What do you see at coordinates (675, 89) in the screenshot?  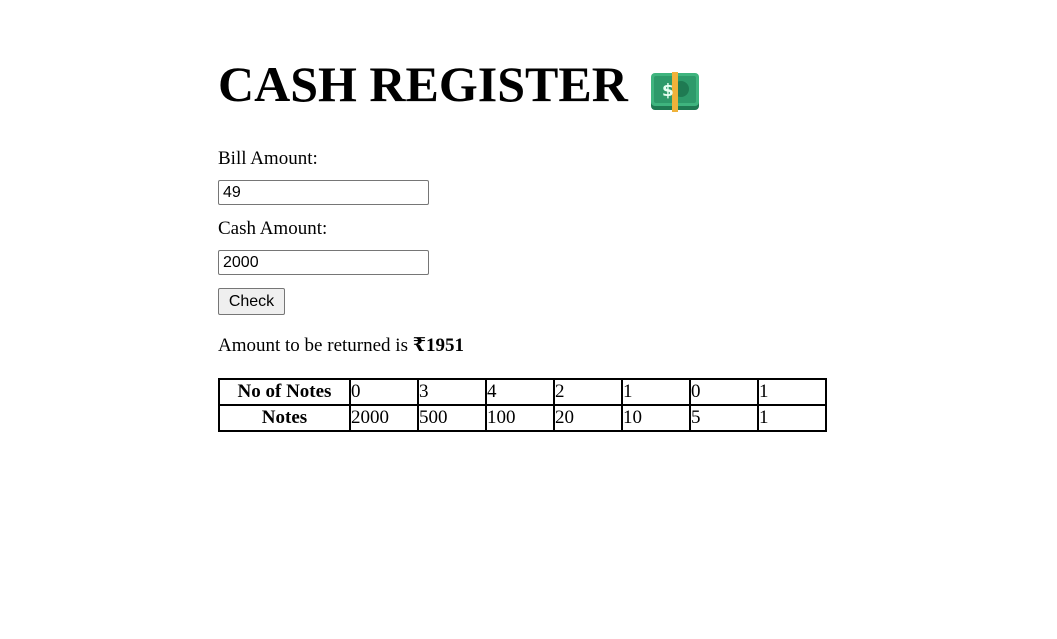 I see `banknote-icon: $` at bounding box center [675, 89].